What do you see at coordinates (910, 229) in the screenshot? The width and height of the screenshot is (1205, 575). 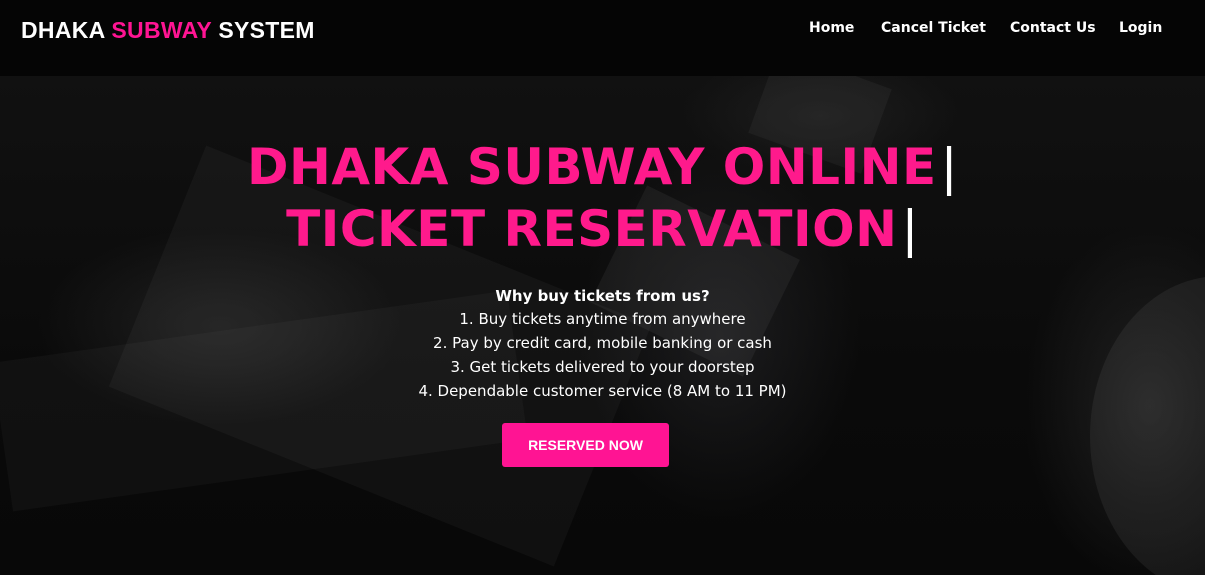 I see `typing-cursor-2: |` at bounding box center [910, 229].